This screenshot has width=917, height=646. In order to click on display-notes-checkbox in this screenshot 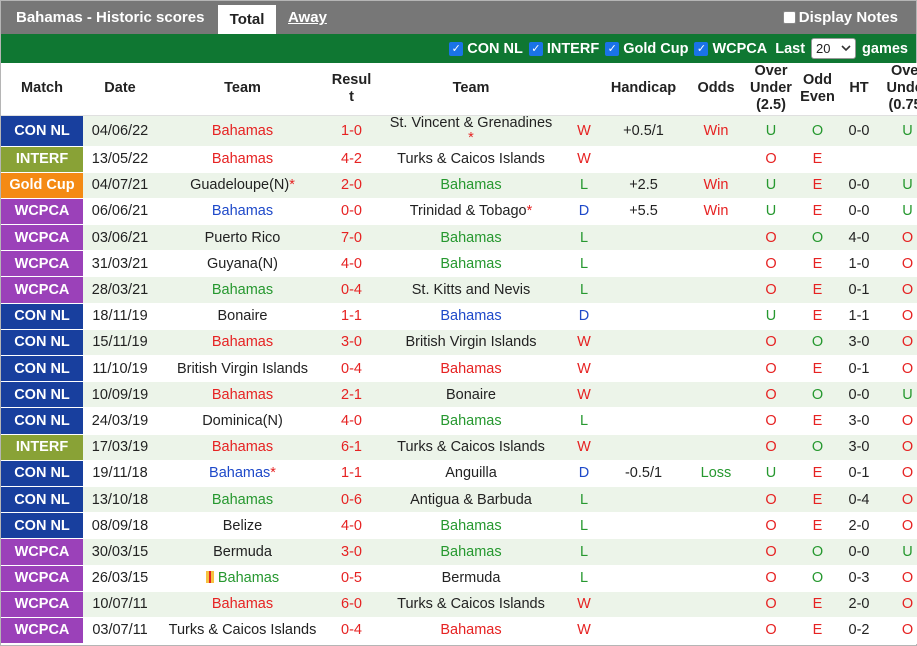, I will do `click(789, 17)`.